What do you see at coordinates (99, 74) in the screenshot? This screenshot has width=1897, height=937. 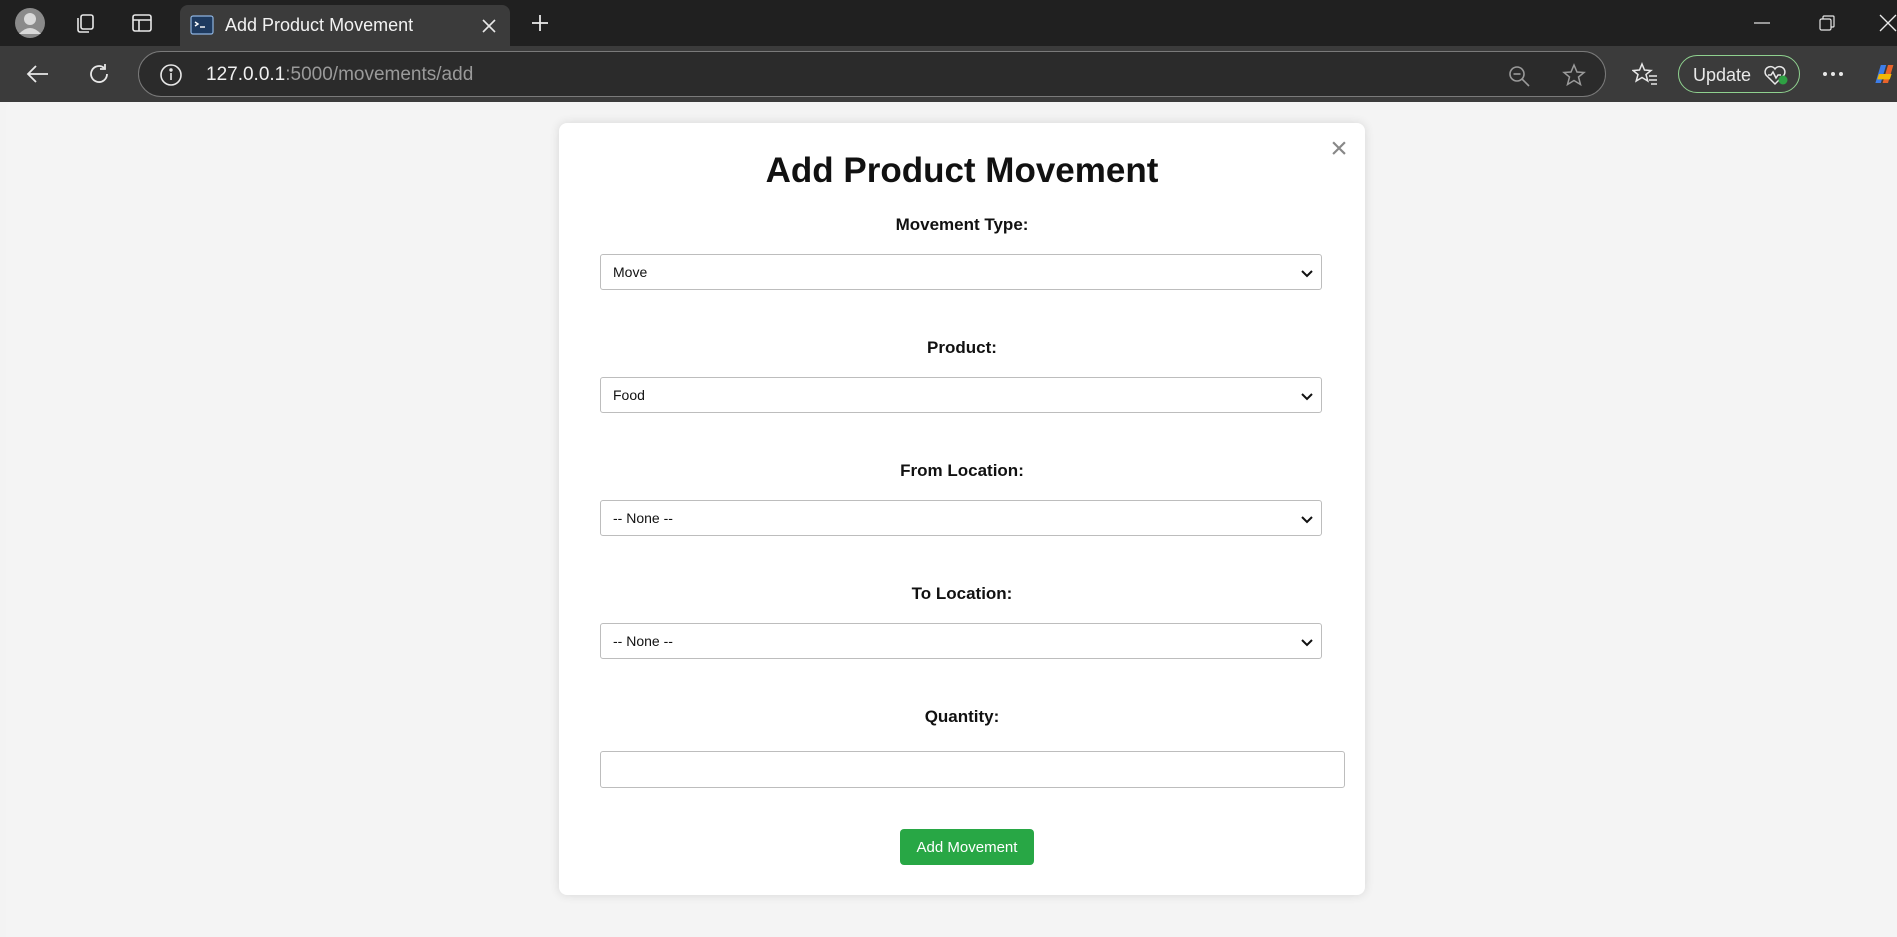 I see `refresh-icon` at bounding box center [99, 74].